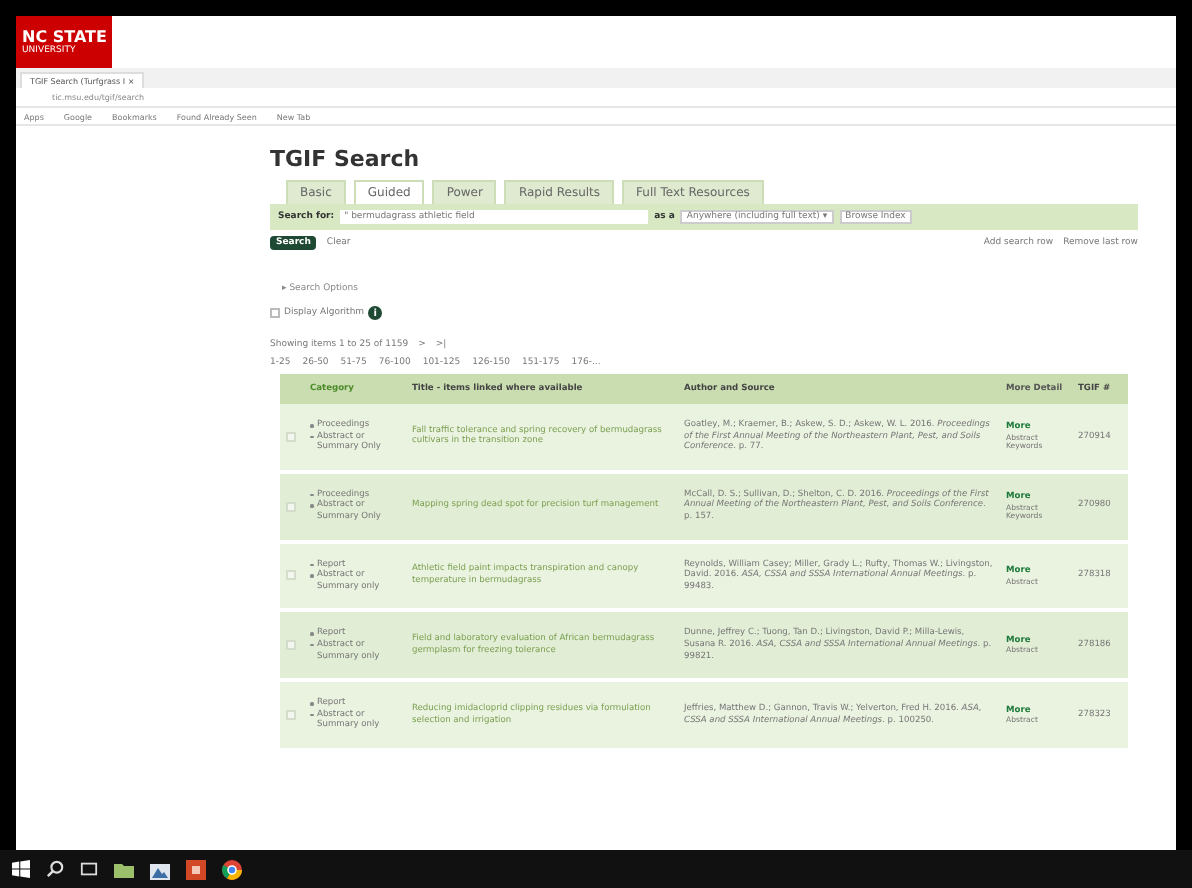 The height and width of the screenshot is (888, 1192). What do you see at coordinates (124, 869) in the screenshot?
I see `folder-icon` at bounding box center [124, 869].